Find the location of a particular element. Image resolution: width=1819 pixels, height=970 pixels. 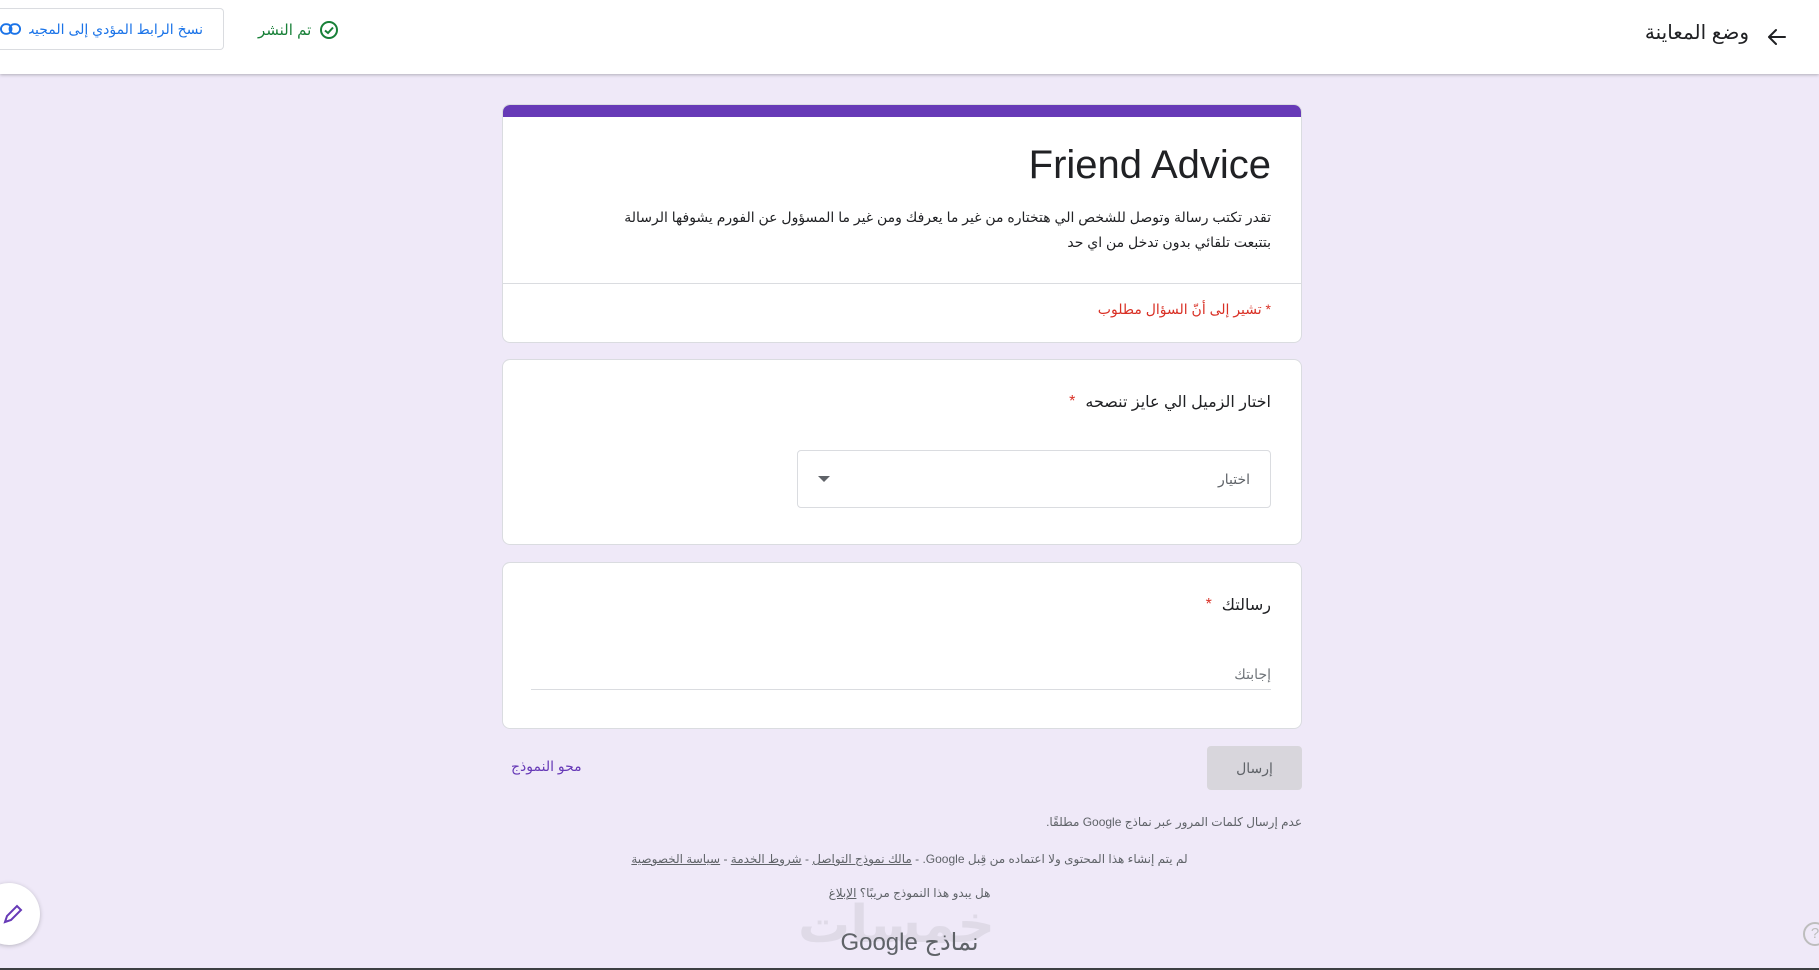

message-answer-input is located at coordinates (901, 674).